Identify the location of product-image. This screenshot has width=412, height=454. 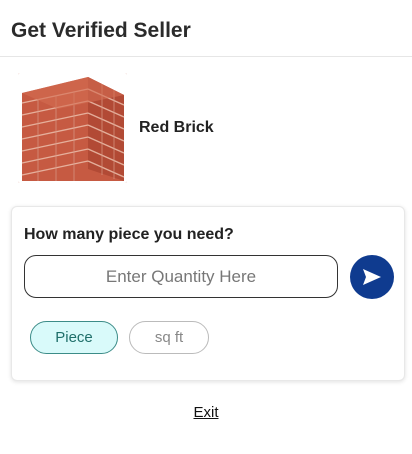
(72, 128).